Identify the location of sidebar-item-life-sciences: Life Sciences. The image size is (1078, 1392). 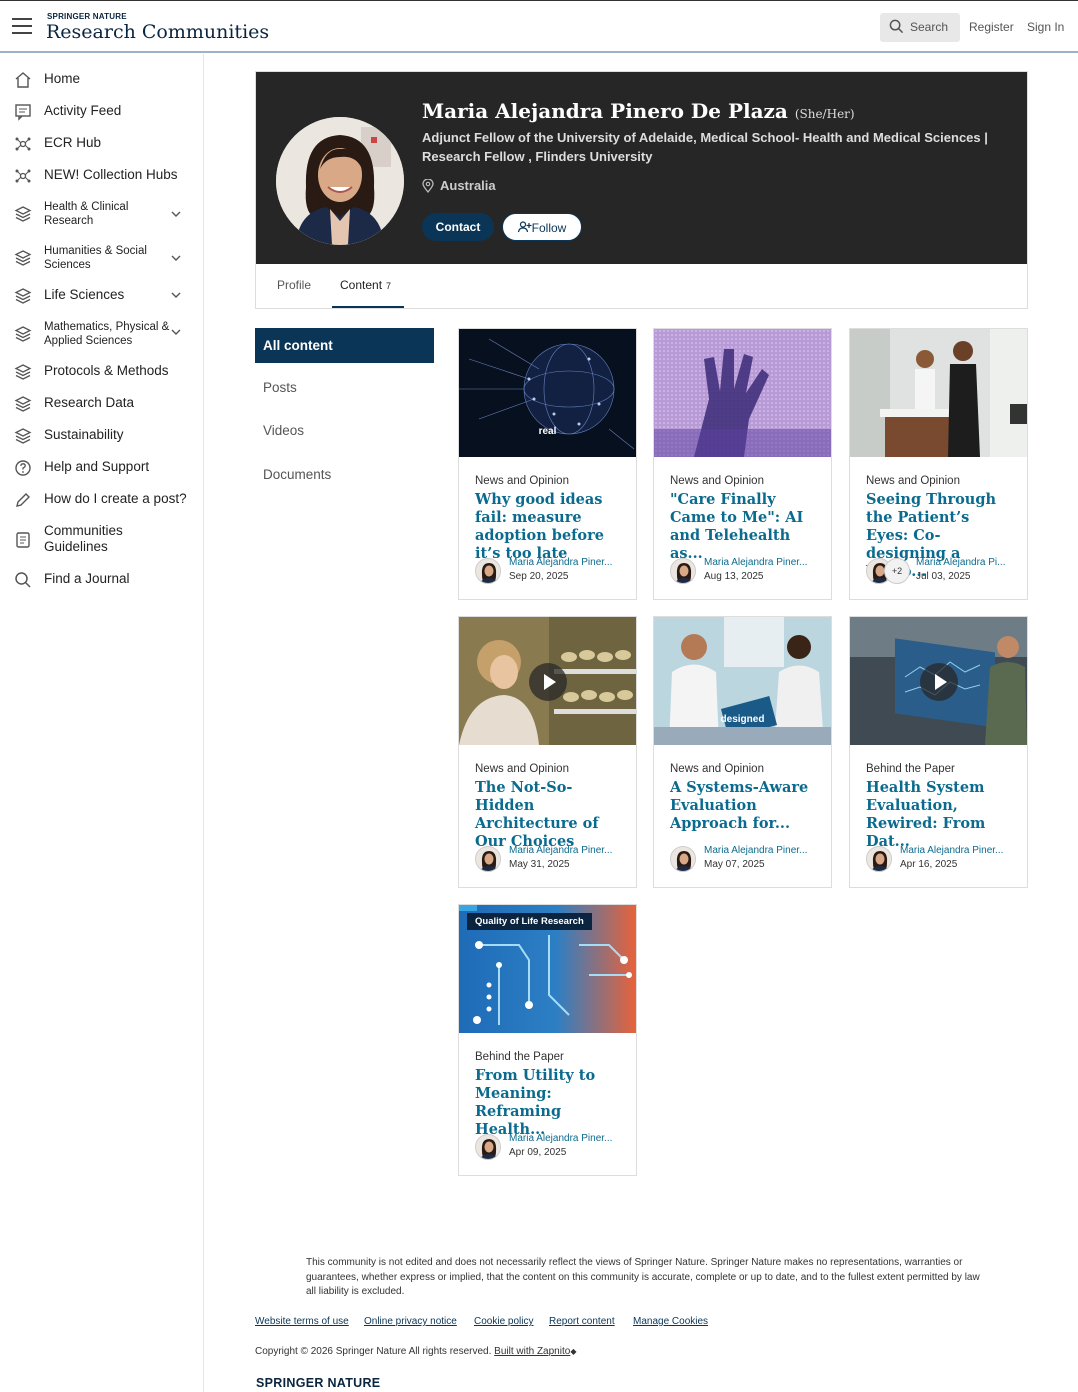
(102, 295).